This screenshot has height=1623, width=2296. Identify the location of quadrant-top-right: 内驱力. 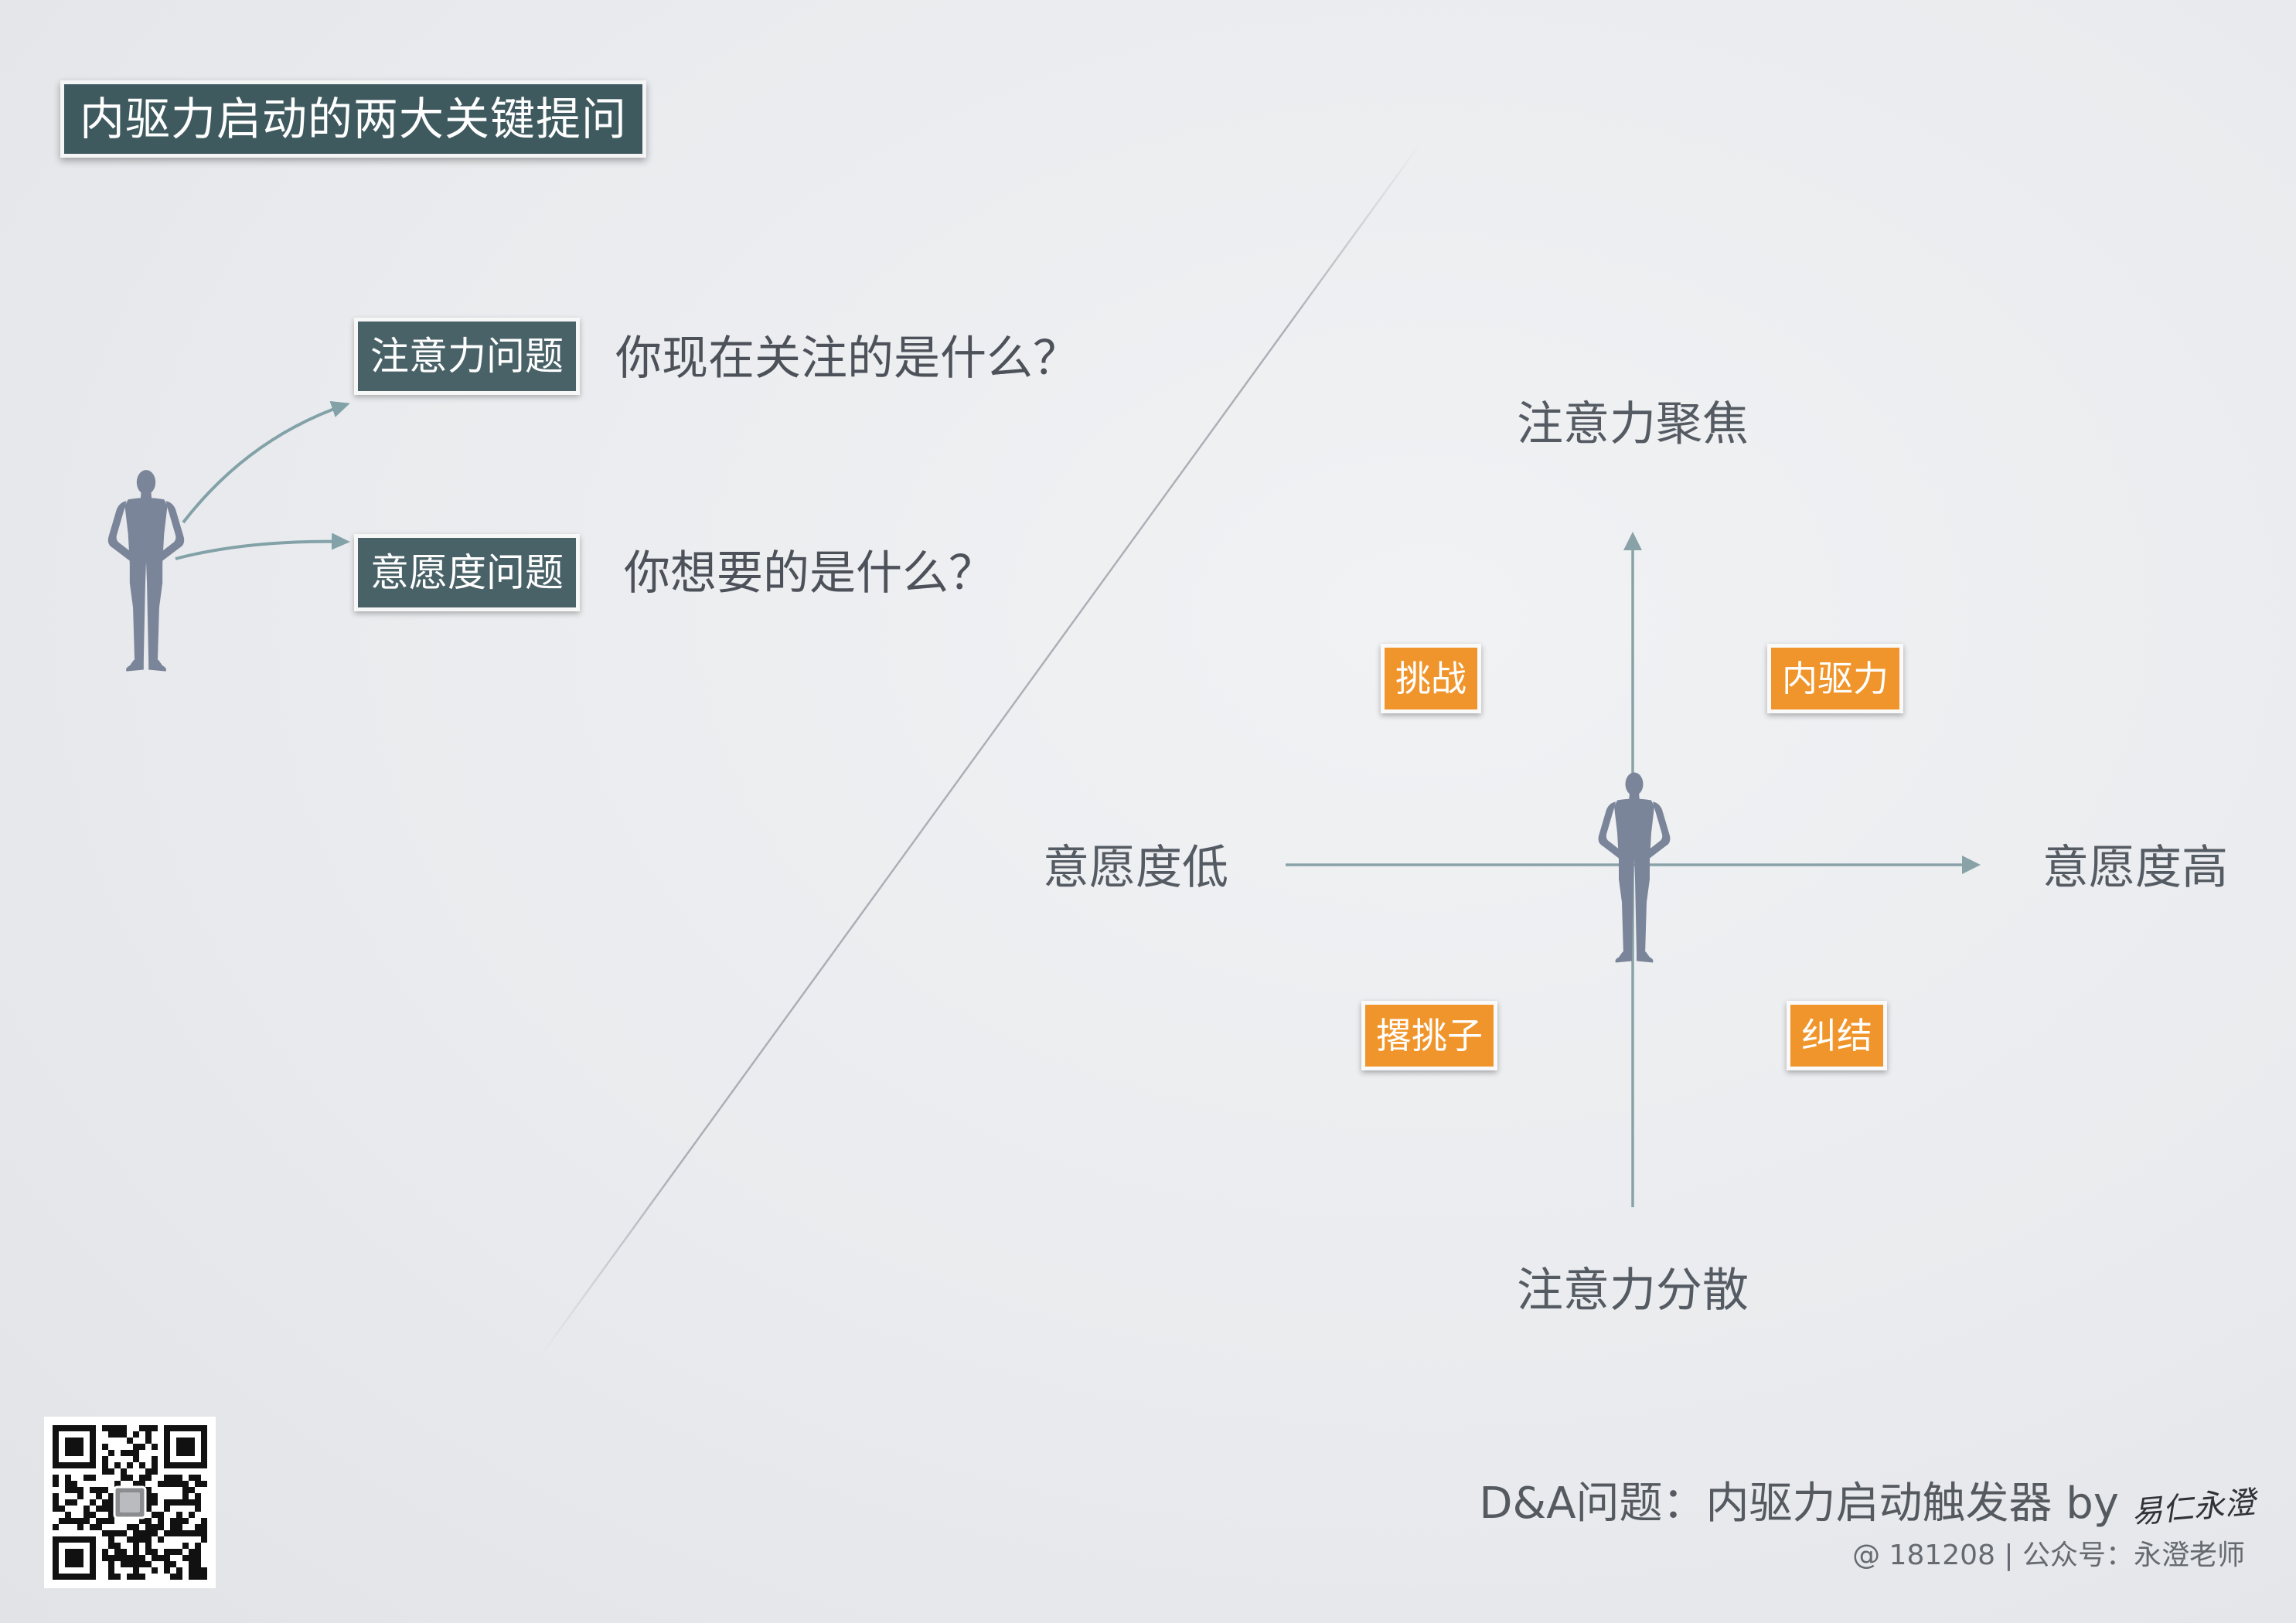
(1835, 678).